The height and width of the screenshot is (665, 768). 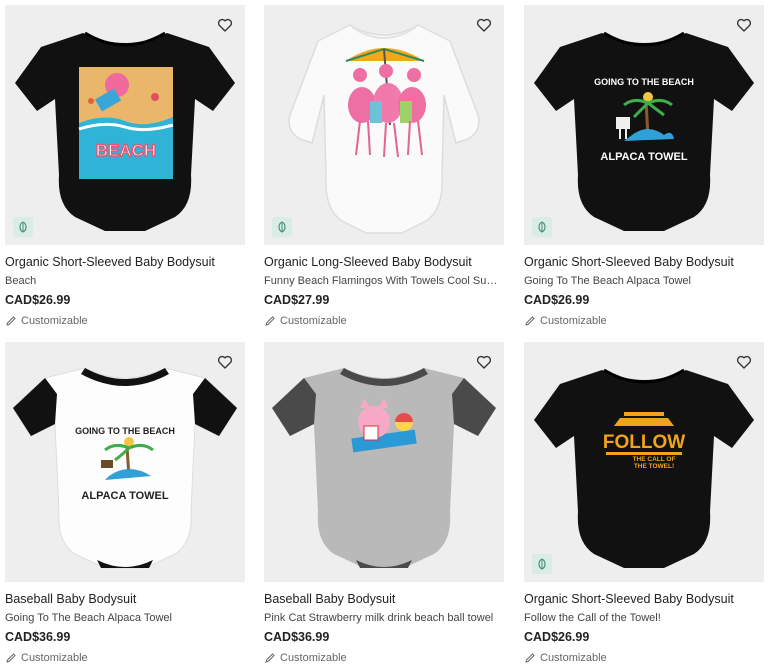 I want to click on product-image: BEACH, so click(x=125, y=125).